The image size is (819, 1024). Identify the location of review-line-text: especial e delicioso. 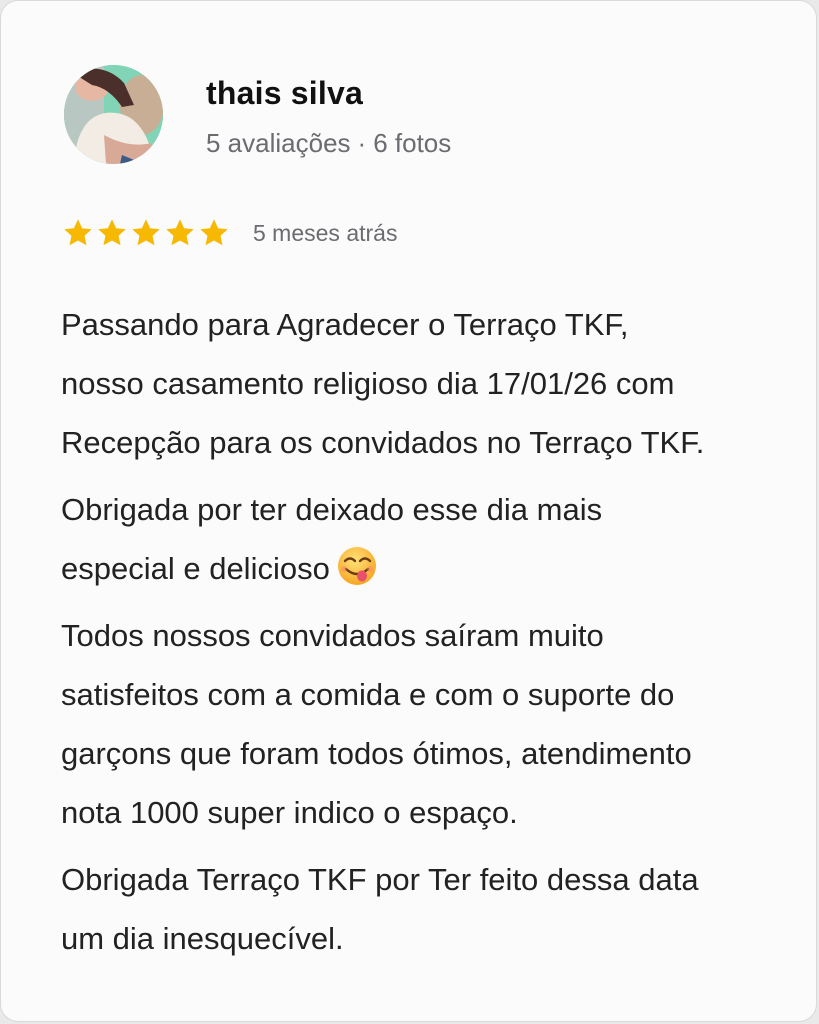
(195, 568).